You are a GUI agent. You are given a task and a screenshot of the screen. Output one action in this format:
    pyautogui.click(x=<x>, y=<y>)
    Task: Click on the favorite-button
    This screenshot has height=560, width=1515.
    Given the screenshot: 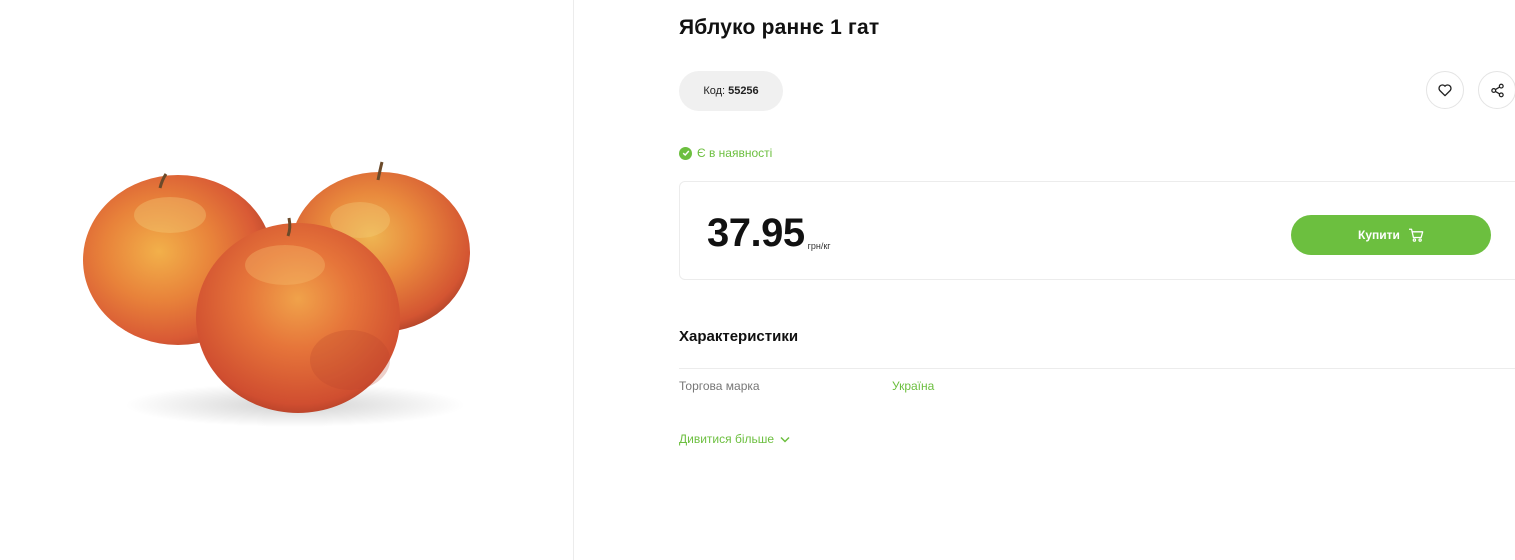 What is the action you would take?
    pyautogui.click(x=1445, y=90)
    